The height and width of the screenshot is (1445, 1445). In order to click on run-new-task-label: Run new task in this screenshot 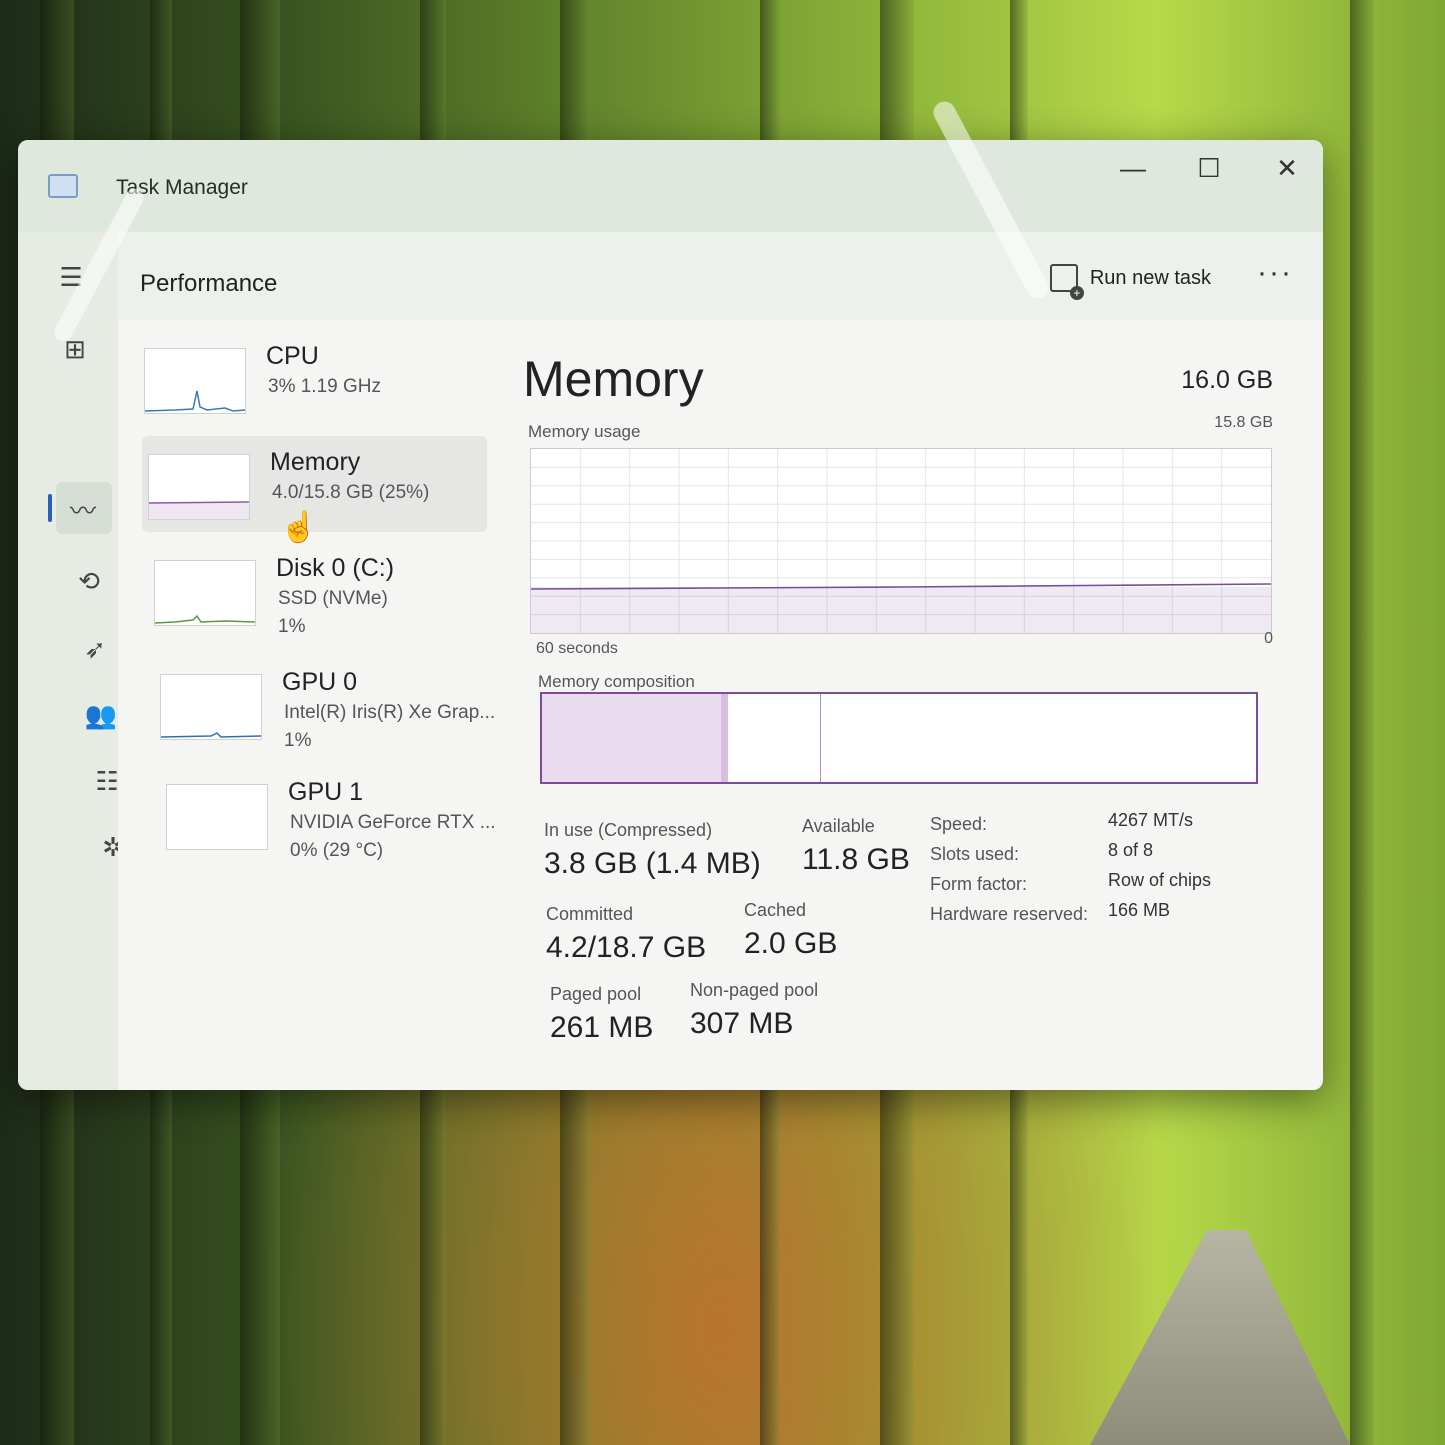, I will do `click(1150, 277)`.